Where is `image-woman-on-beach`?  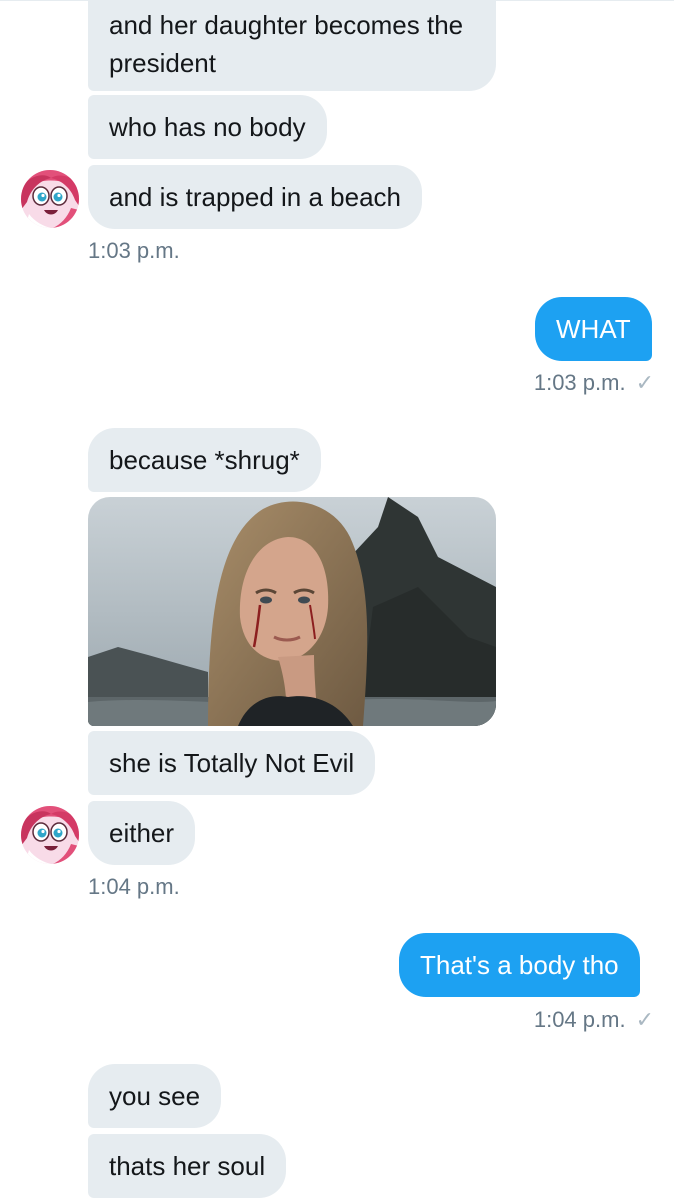
image-woman-on-beach is located at coordinates (292, 611).